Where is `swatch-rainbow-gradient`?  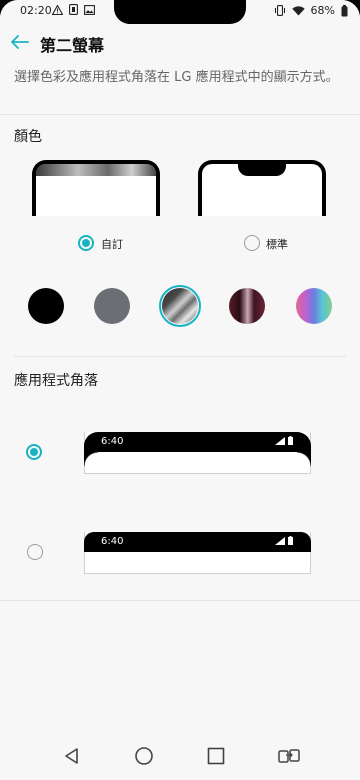 swatch-rainbow-gradient is located at coordinates (314, 306).